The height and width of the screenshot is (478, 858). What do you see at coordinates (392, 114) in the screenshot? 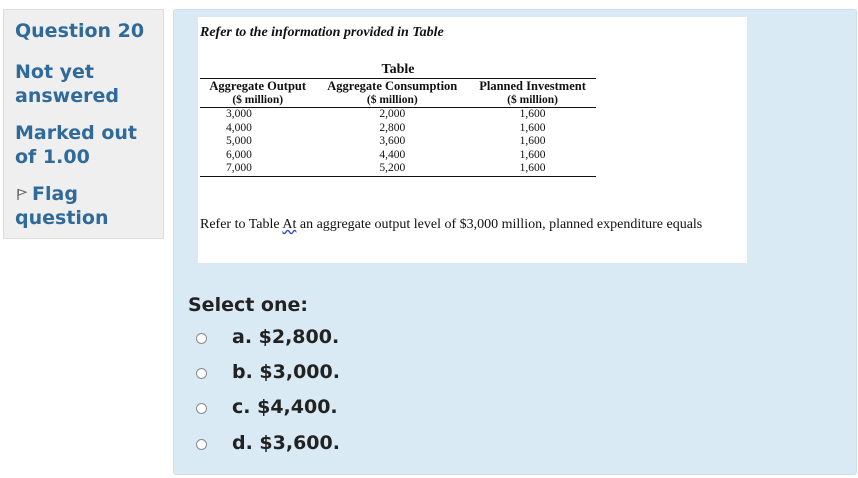
I see `table-cell: 2,000` at bounding box center [392, 114].